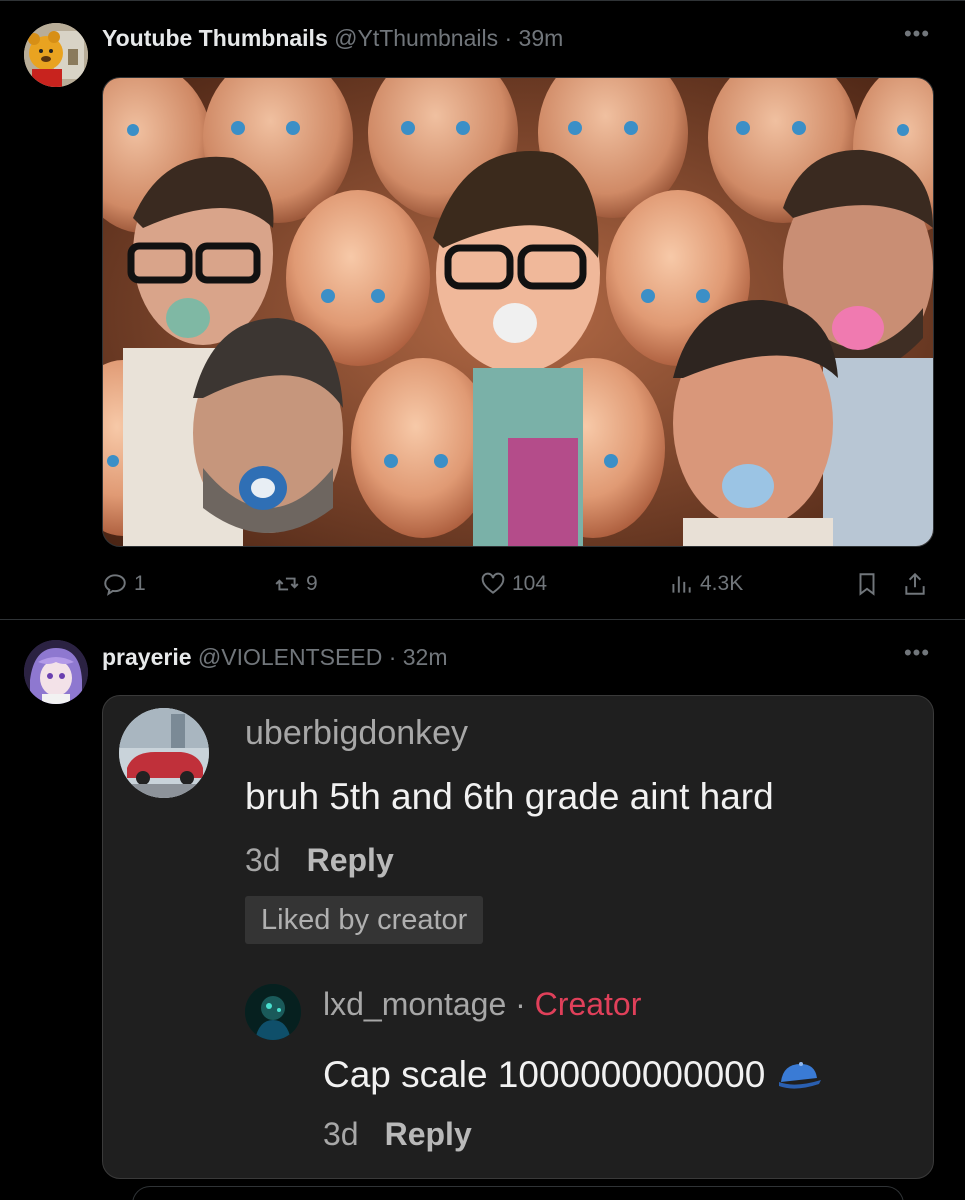  I want to click on heart-icon, so click(493, 583).